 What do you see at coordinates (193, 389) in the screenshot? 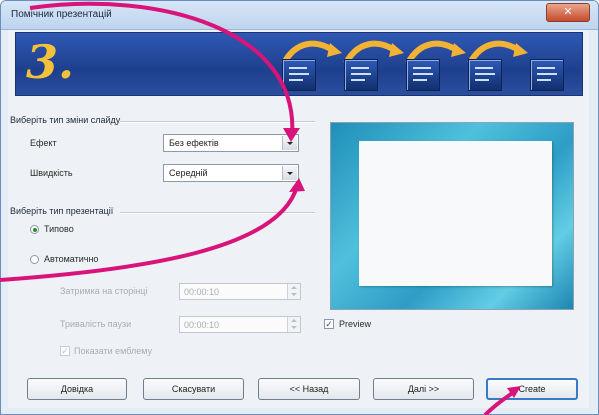
I see `cancel-button: Скасувати` at bounding box center [193, 389].